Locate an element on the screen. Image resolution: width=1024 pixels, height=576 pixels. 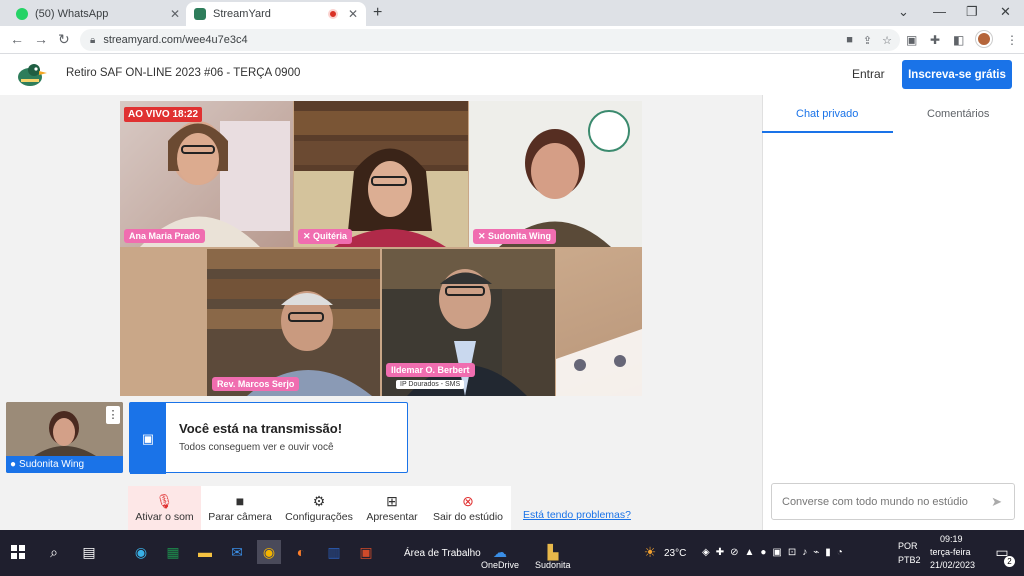
chrome-icon: ◉ is located at coordinates (269, 552).